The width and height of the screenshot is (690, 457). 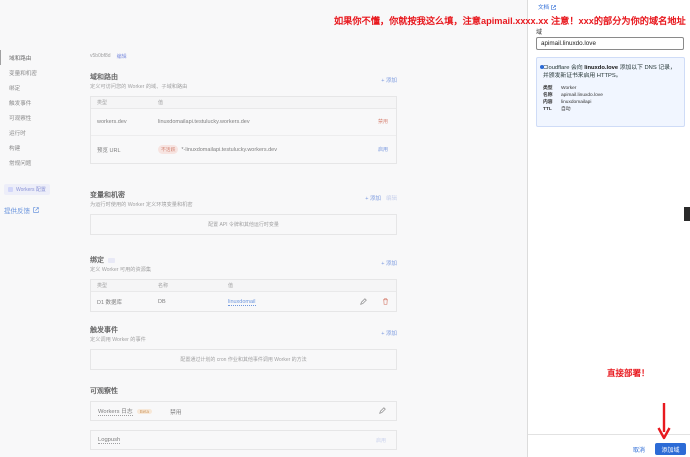 I want to click on workers-logs-row: Workers 日志 Beta 禁用, so click(x=243, y=411).